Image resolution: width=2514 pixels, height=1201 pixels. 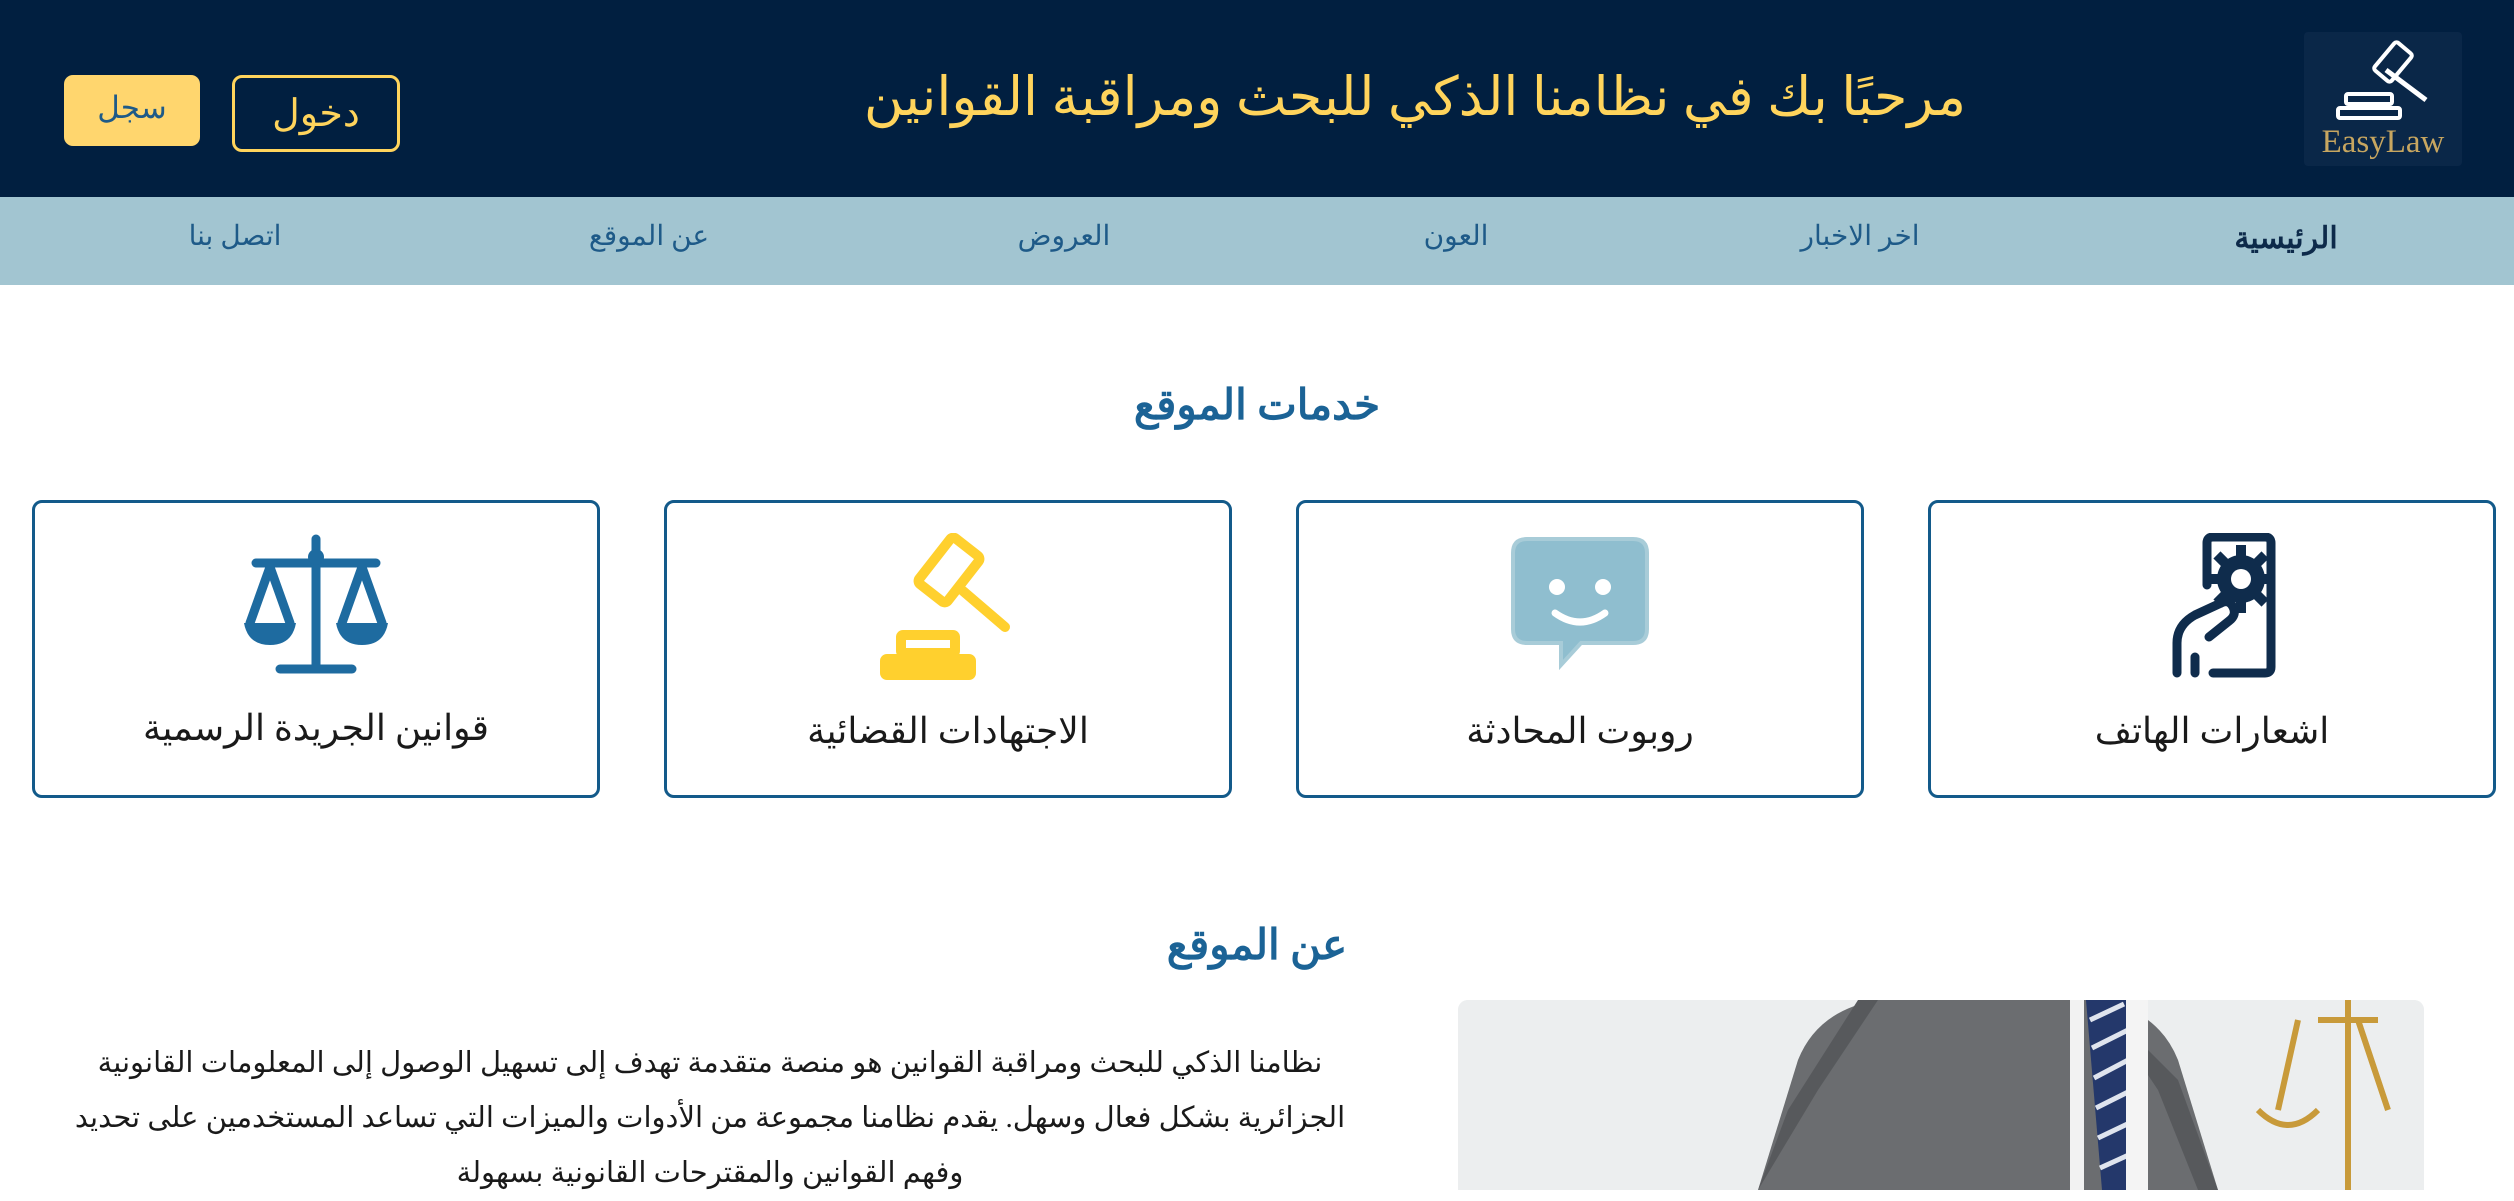 I want to click on nav-item-offers: العروض, so click(x=1064, y=236).